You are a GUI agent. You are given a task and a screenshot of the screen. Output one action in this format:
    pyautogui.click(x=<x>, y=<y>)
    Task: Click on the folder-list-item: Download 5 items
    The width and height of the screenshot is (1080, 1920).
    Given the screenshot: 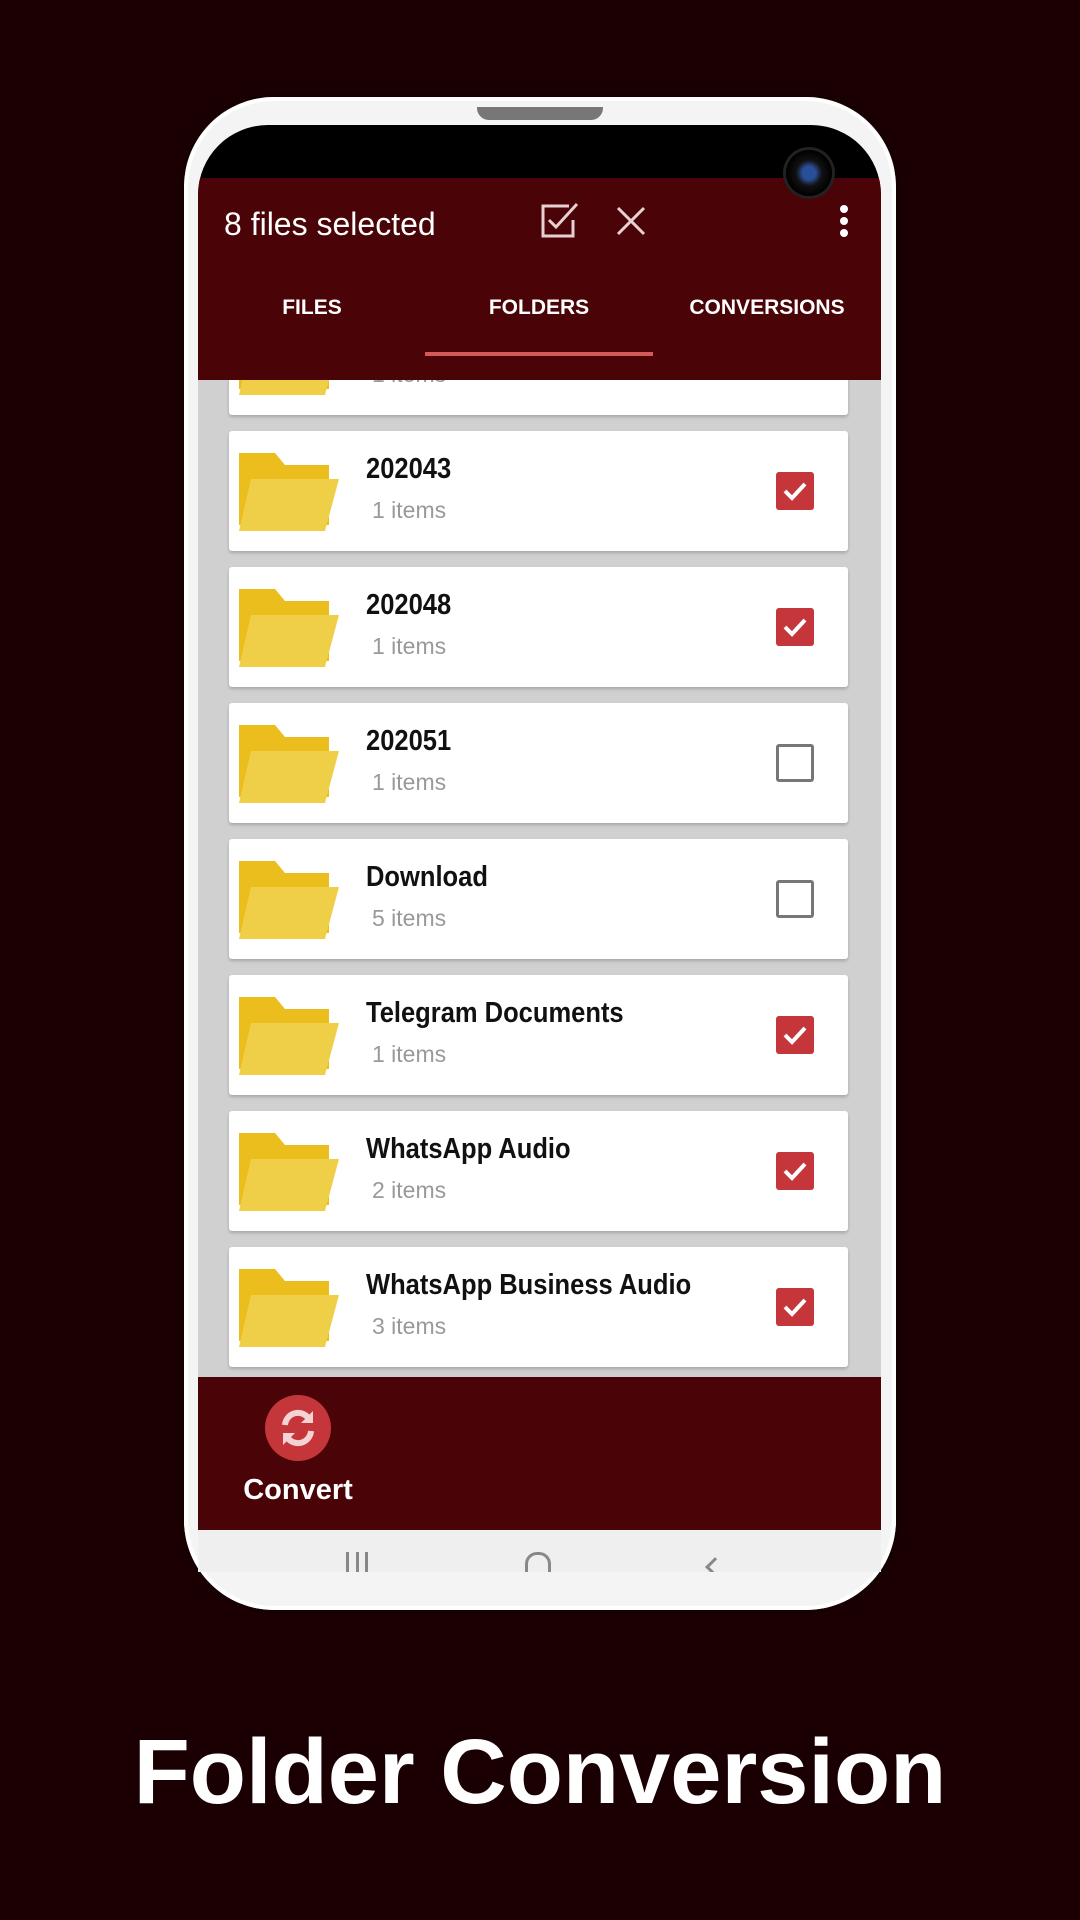 What is the action you would take?
    pyautogui.click(x=538, y=899)
    